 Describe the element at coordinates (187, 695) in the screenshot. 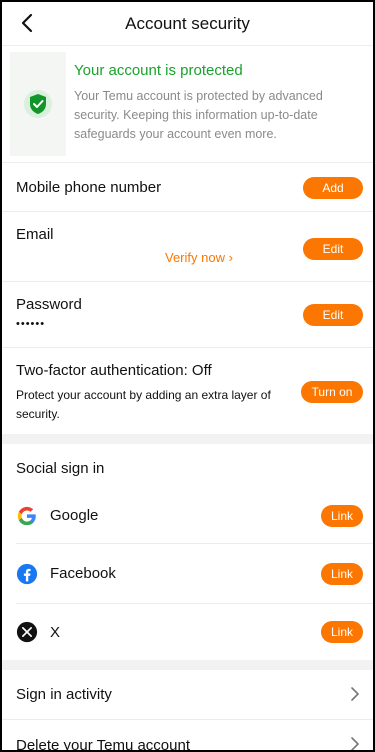

I see `sign-in-activity-row: Sign in activity` at that location.